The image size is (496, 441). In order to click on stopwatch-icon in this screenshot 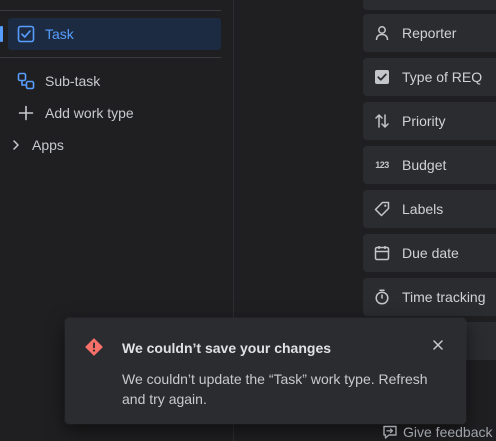, I will do `click(382, 297)`.